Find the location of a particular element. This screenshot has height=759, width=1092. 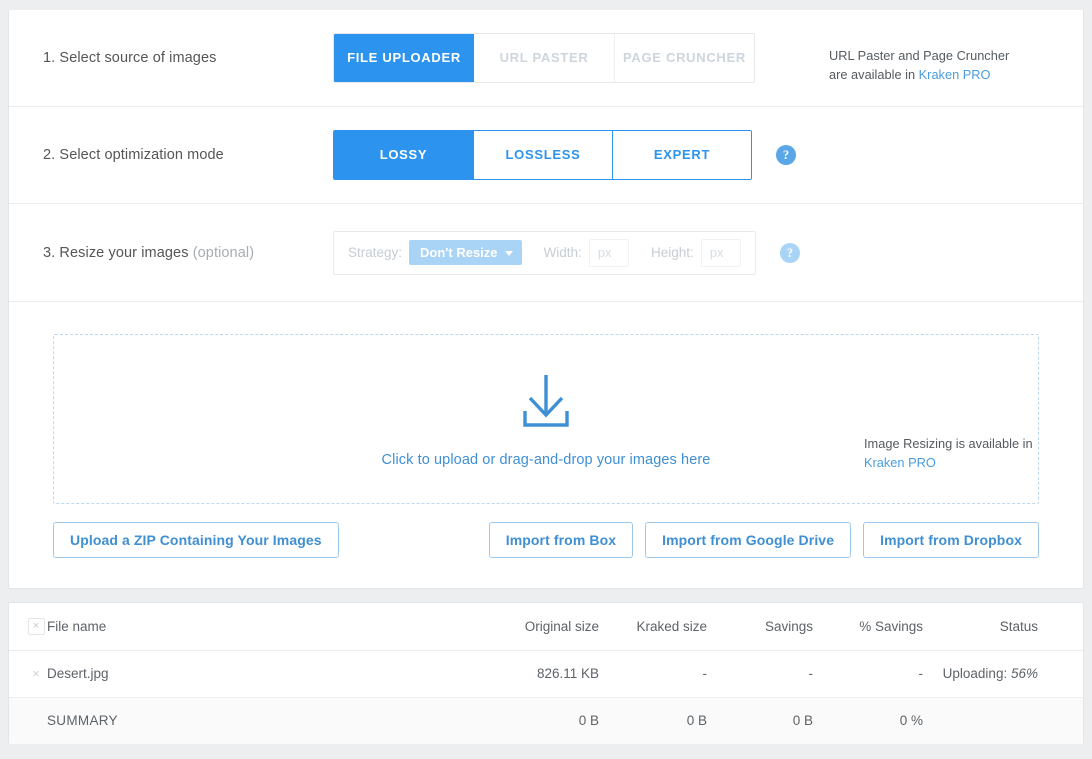

header-original-size: Original size is located at coordinates (538, 627).